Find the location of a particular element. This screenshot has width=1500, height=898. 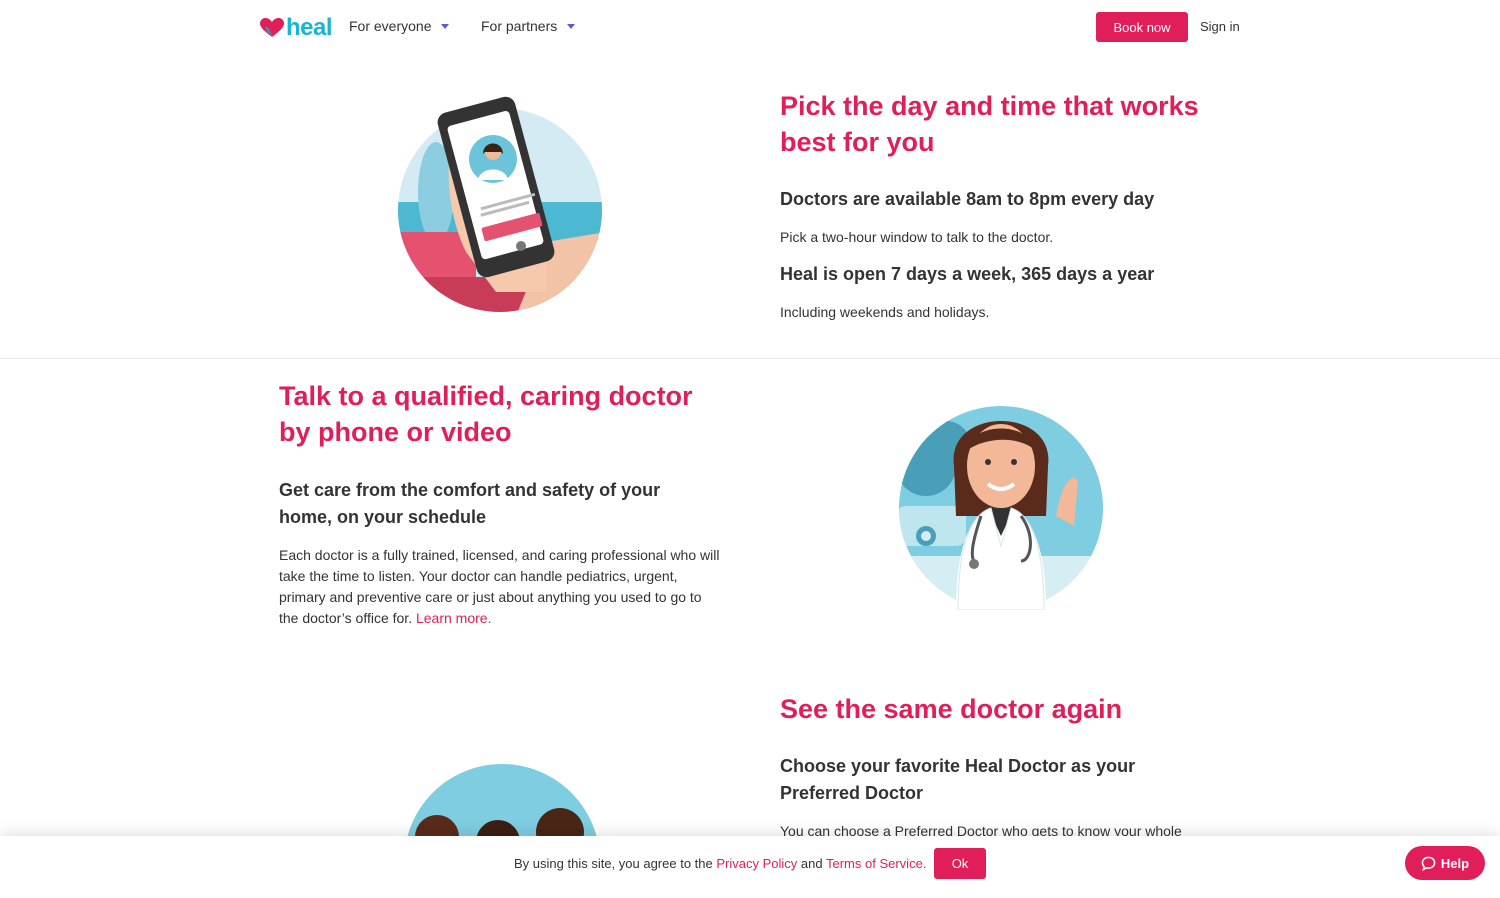

privacy-policy-link: Privacy Policy is located at coordinates (756, 863).